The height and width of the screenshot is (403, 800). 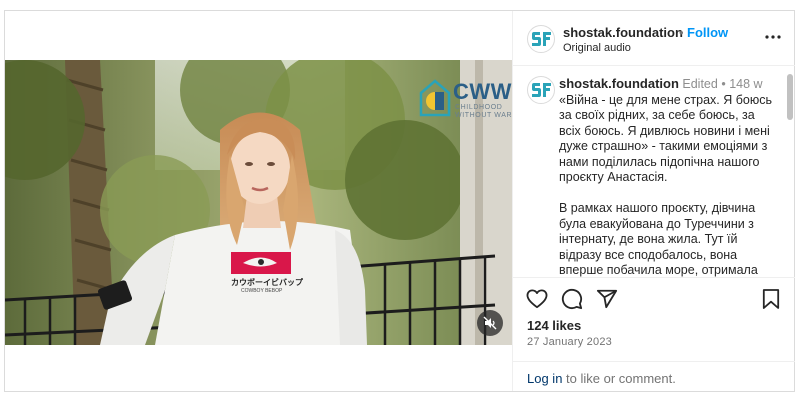 What do you see at coordinates (700, 84) in the screenshot?
I see `caption-edited: Edited` at bounding box center [700, 84].